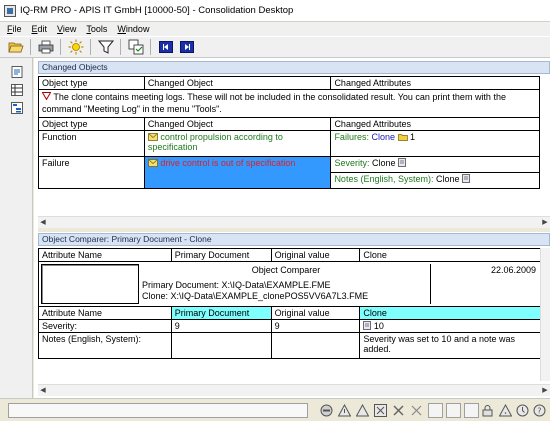 This screenshot has width=550, height=421. I want to click on object-type-cell: Function, so click(91, 143).